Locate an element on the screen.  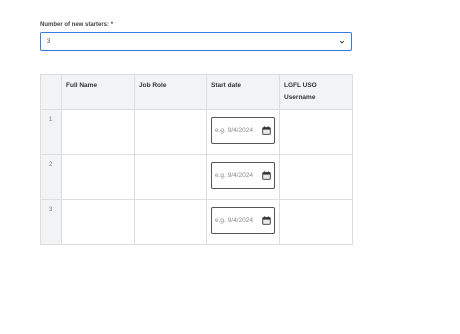
chevron-down-icon is located at coordinates (342, 42).